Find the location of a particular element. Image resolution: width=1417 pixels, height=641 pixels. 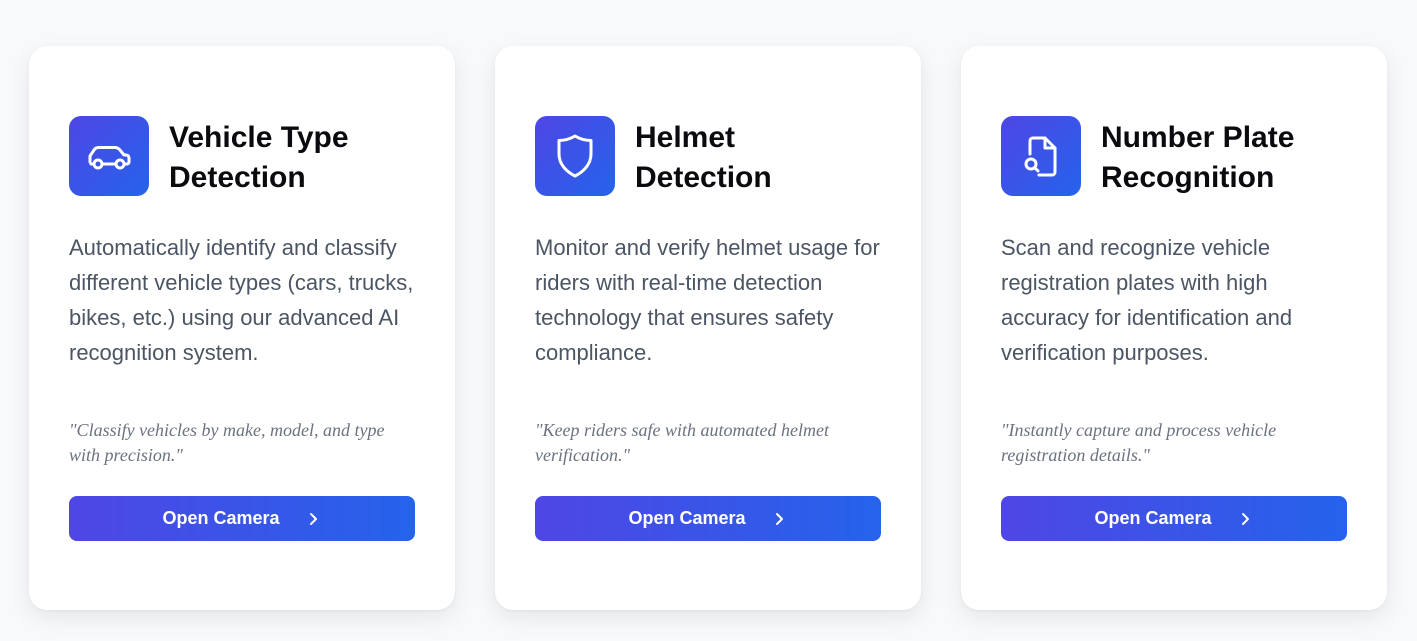

car-icon-tile is located at coordinates (109, 156).